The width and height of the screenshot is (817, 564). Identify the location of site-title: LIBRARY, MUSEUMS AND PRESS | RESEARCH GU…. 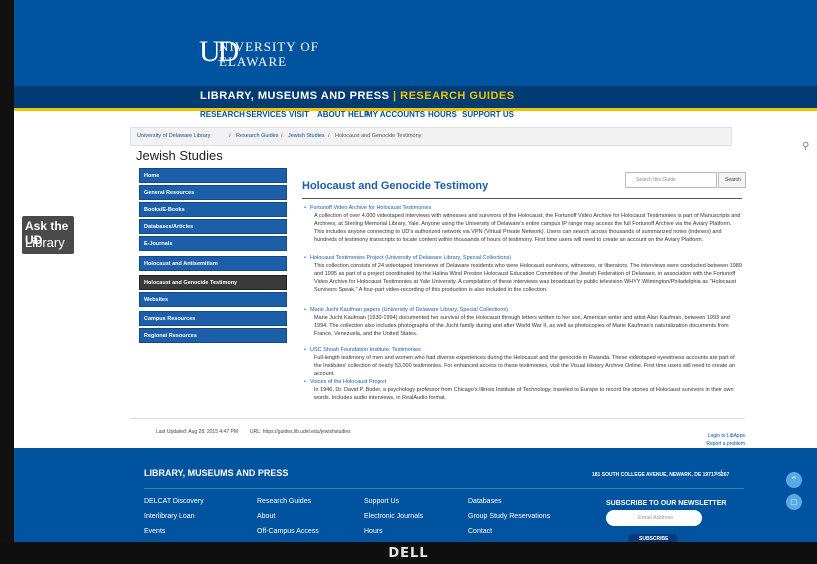
(357, 96).